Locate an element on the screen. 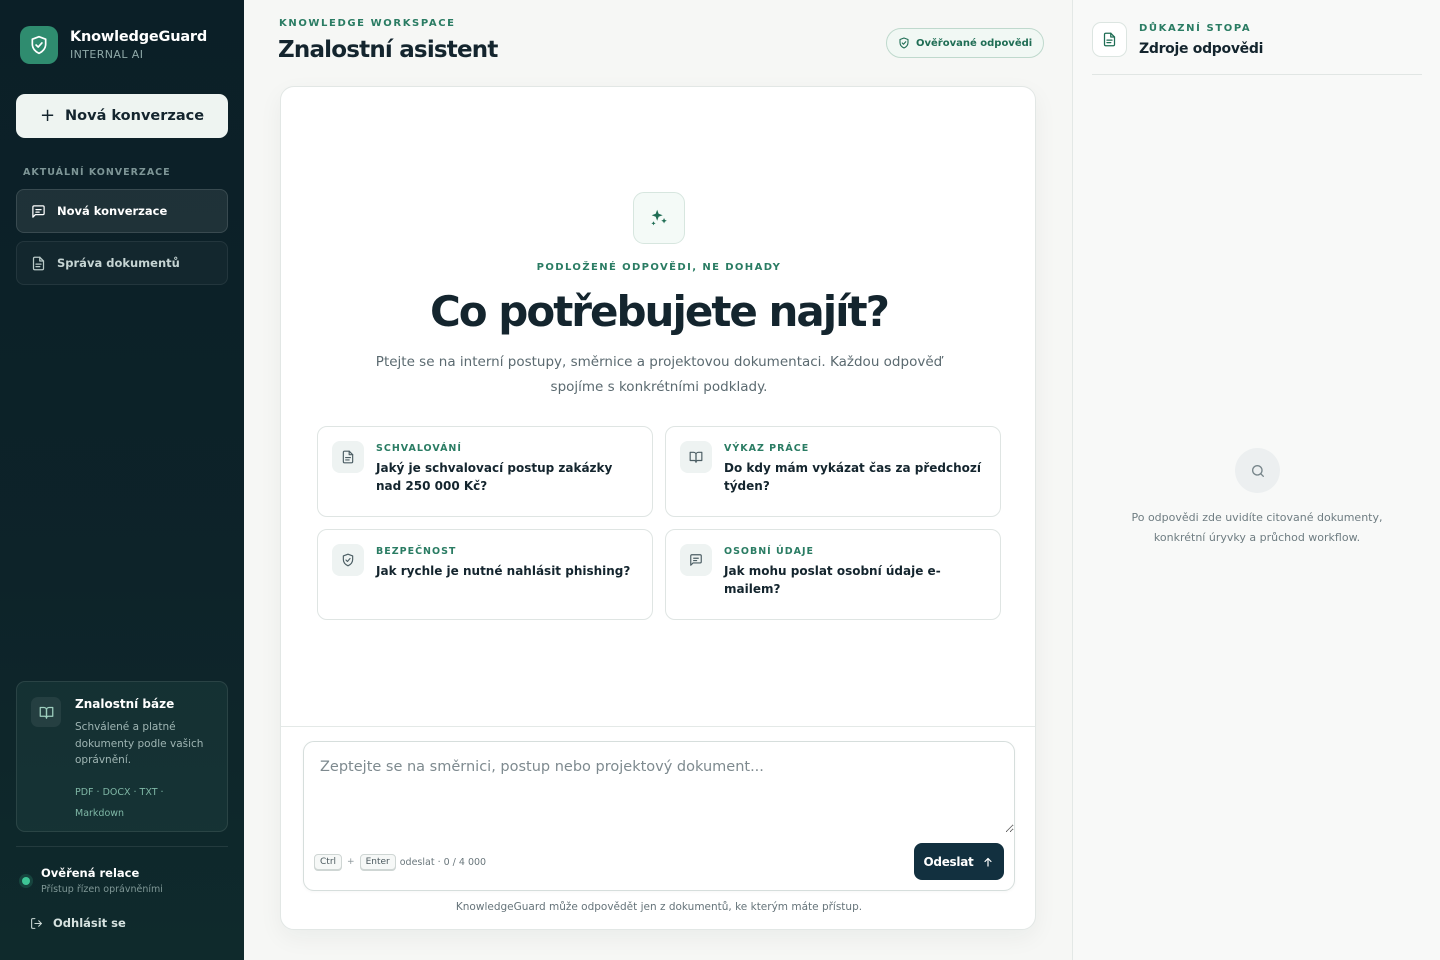 The height and width of the screenshot is (960, 1440). shield-check-icon is located at coordinates (904, 43).